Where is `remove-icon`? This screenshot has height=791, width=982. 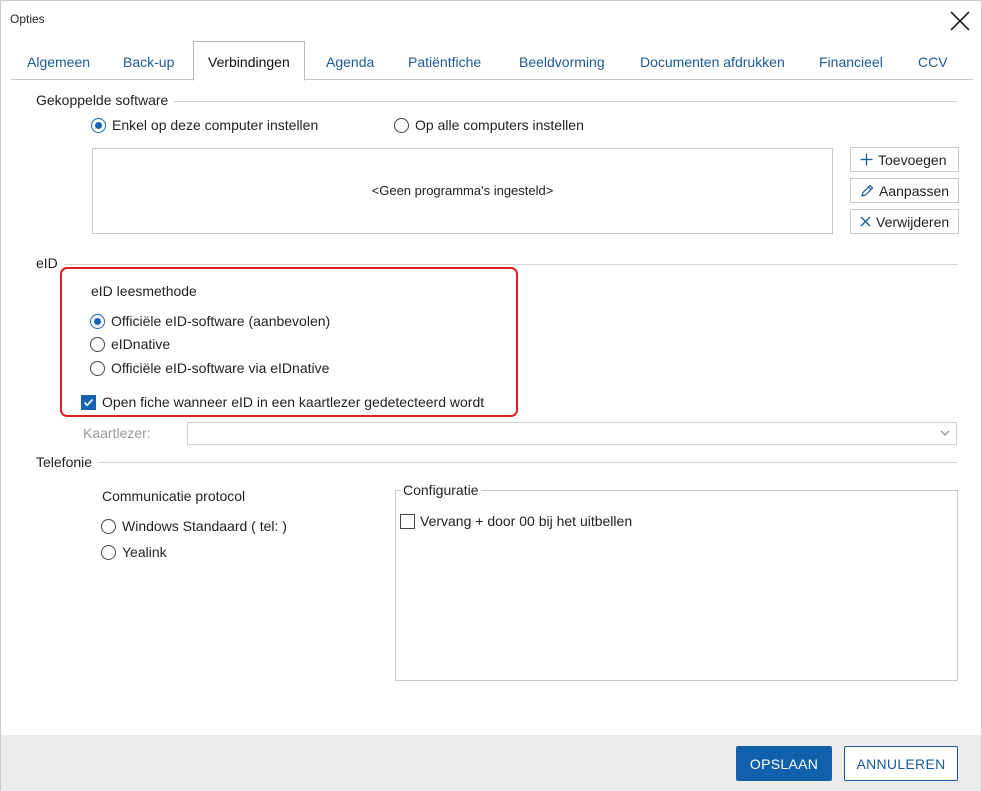 remove-icon is located at coordinates (865, 221).